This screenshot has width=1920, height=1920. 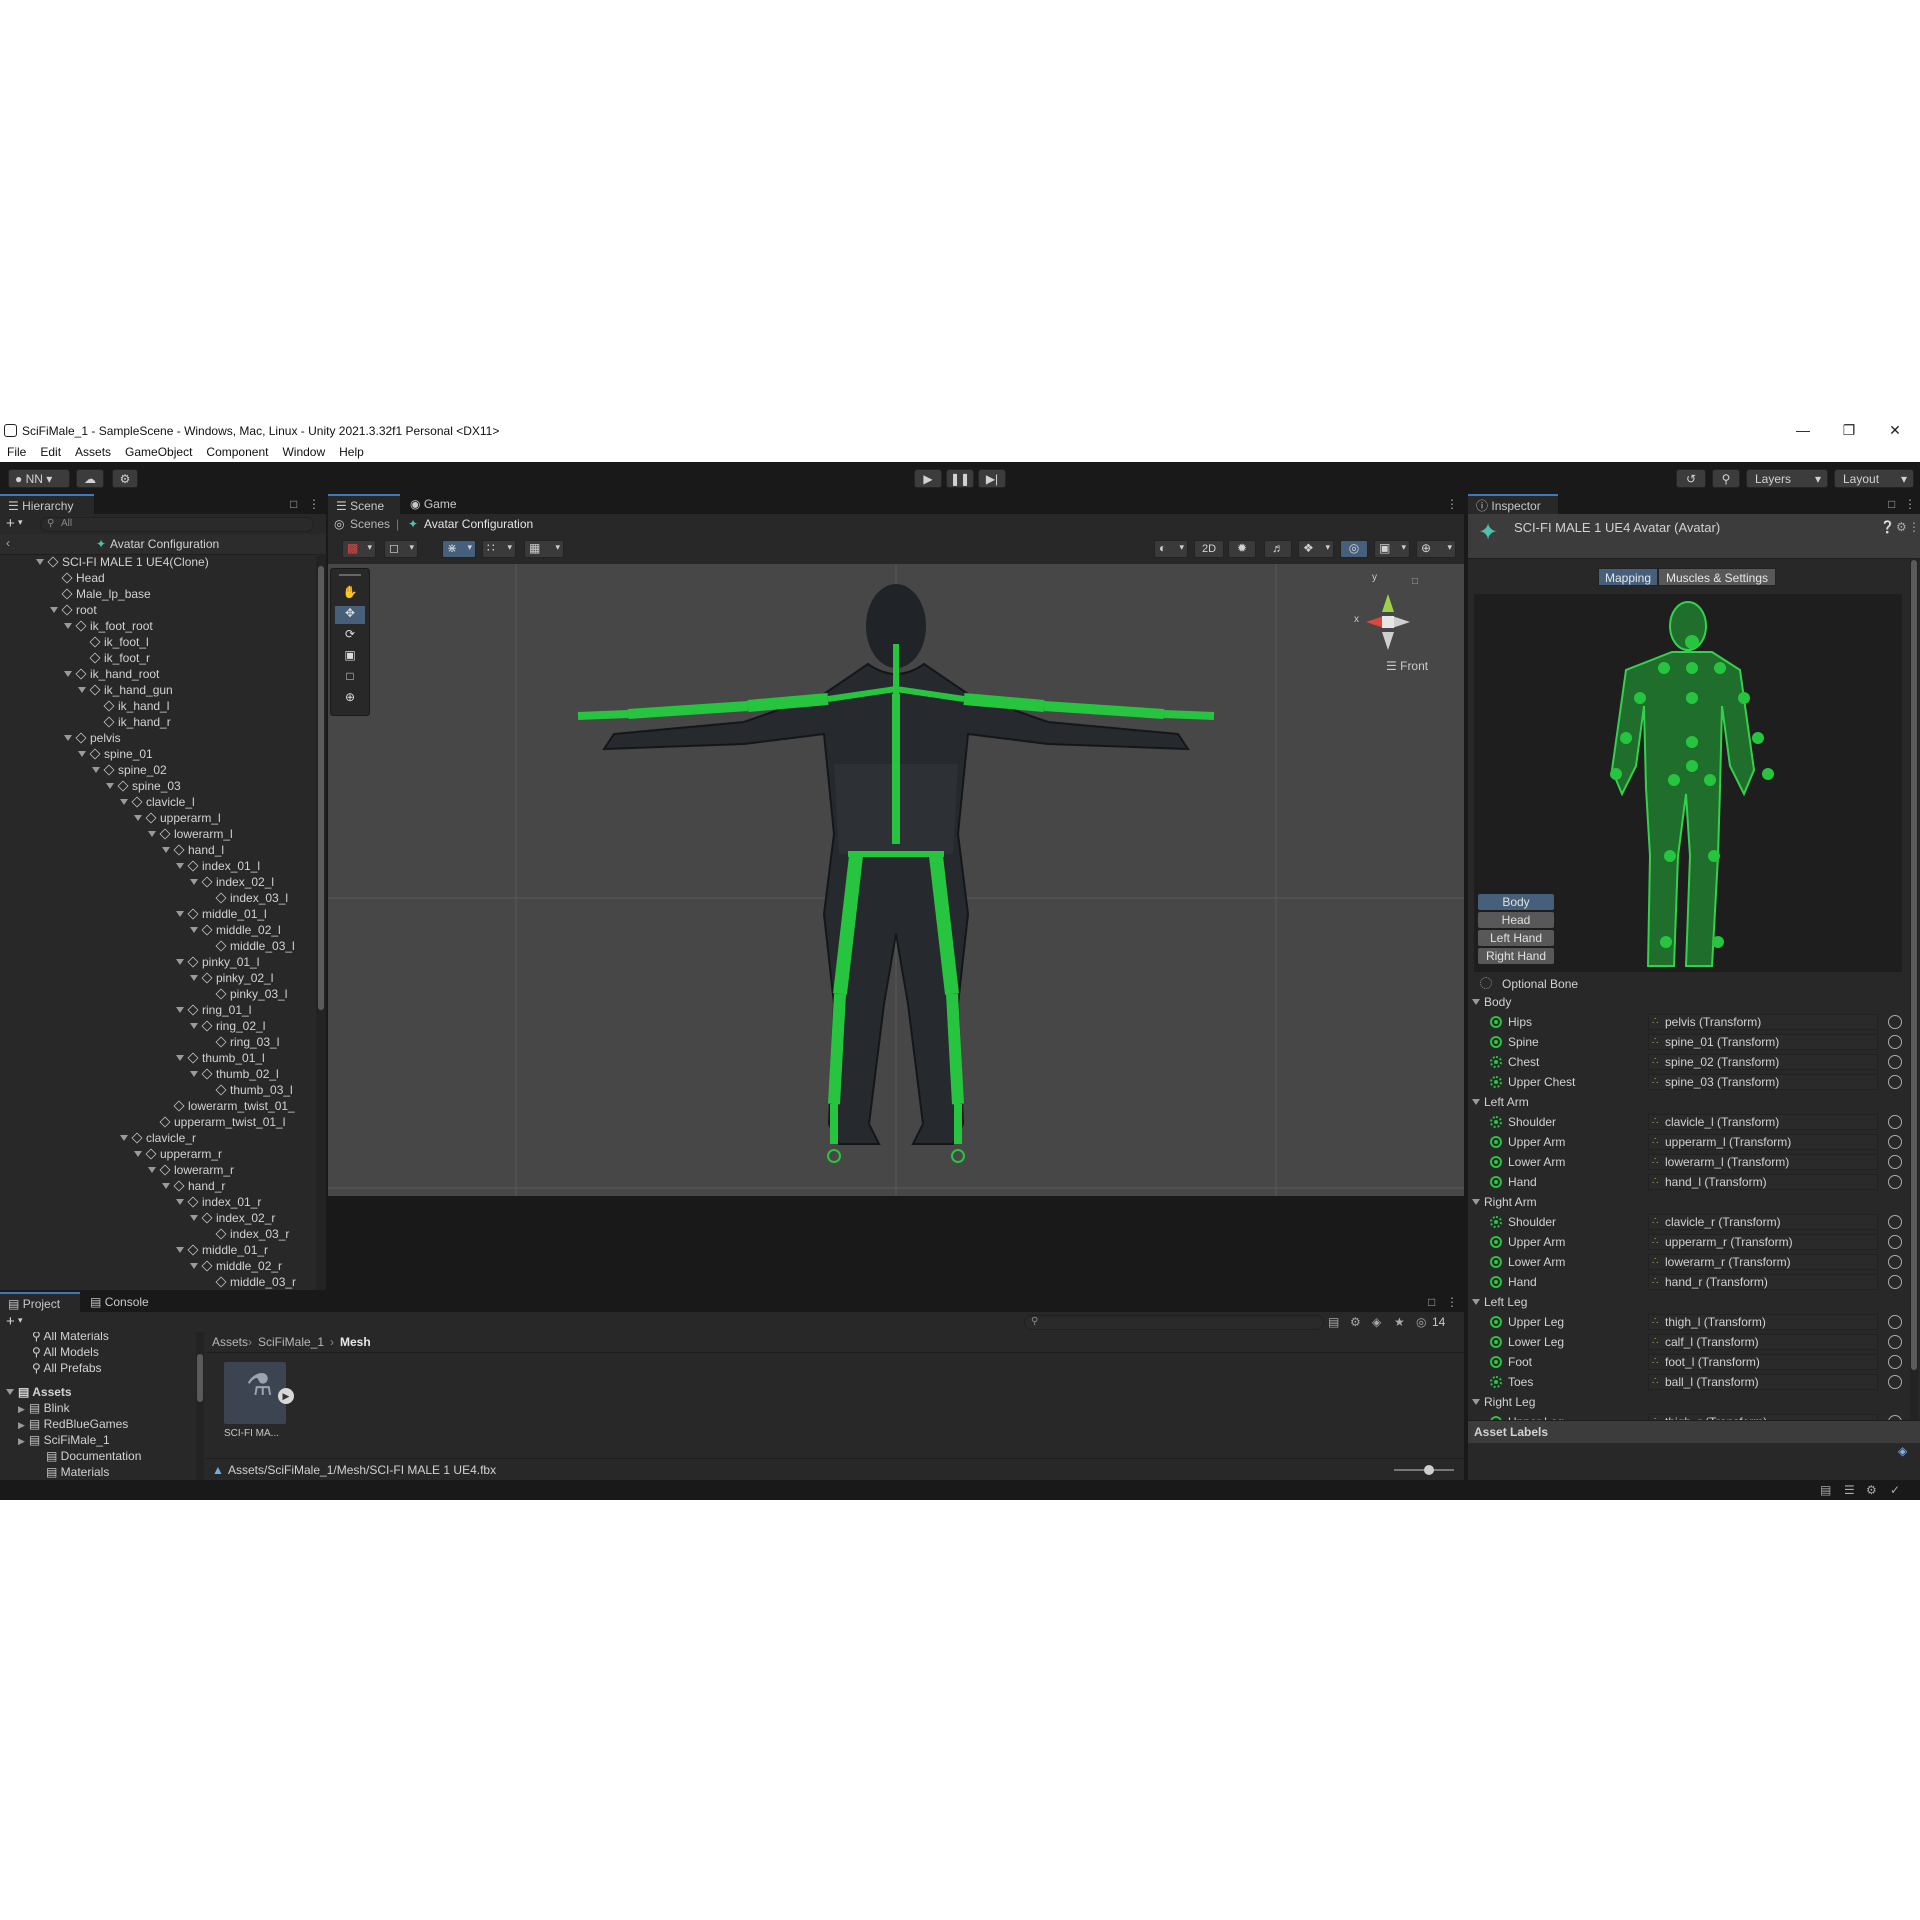 What do you see at coordinates (177, 524) in the screenshot?
I see `hierarchy-search-input: ⚲ All` at bounding box center [177, 524].